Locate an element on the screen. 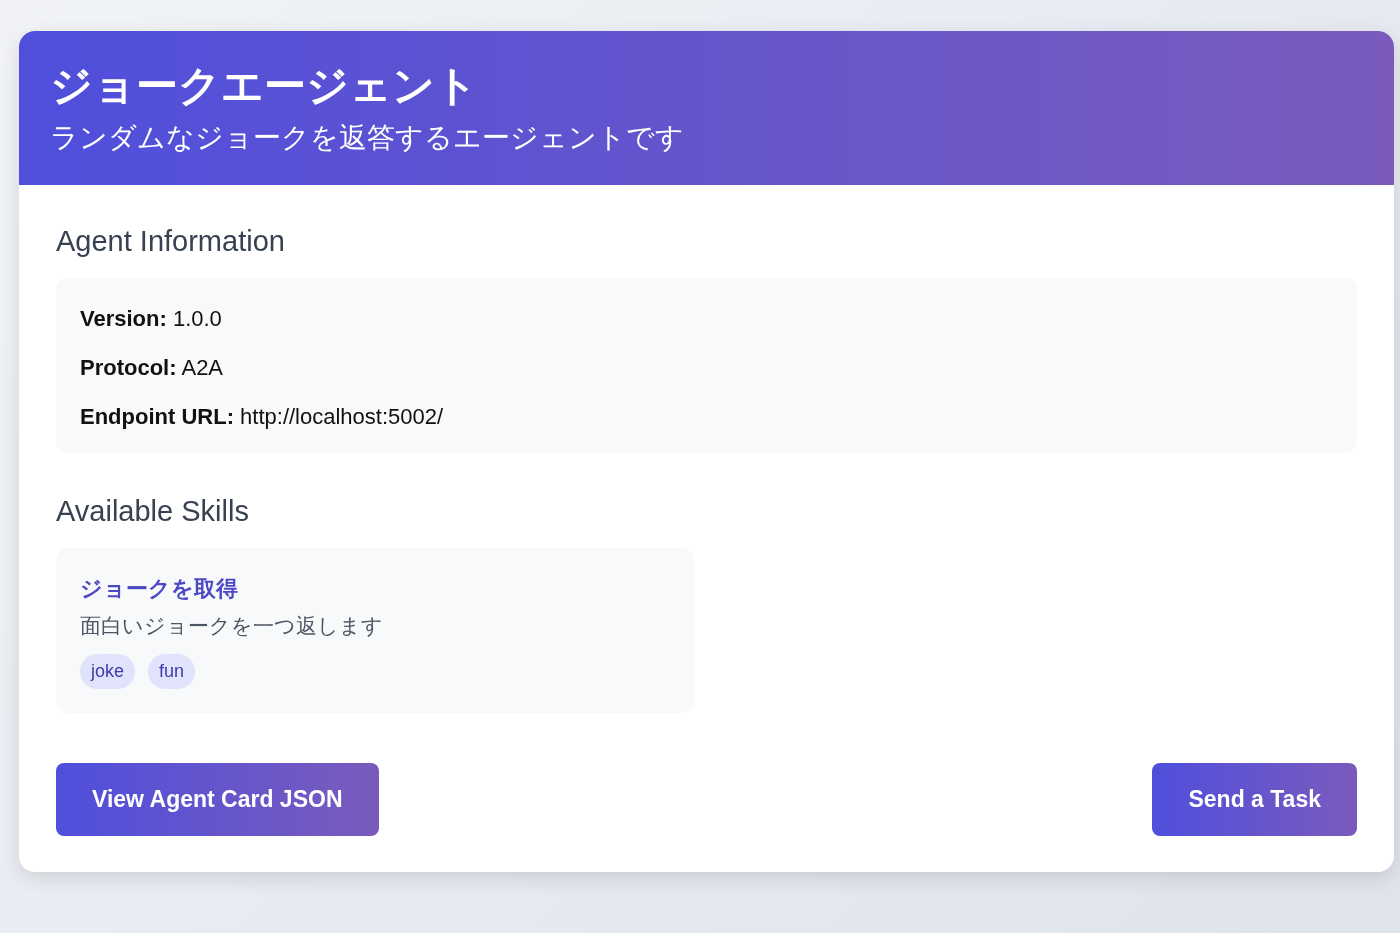 The height and width of the screenshot is (933, 1400). info-line: Protocol: A2A is located at coordinates (152, 367).